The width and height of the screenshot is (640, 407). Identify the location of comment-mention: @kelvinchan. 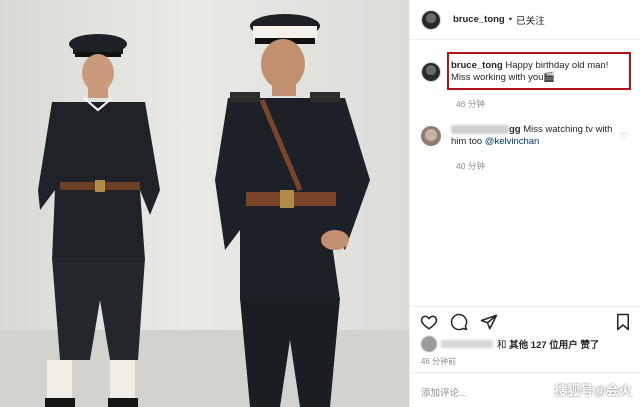
(512, 141).